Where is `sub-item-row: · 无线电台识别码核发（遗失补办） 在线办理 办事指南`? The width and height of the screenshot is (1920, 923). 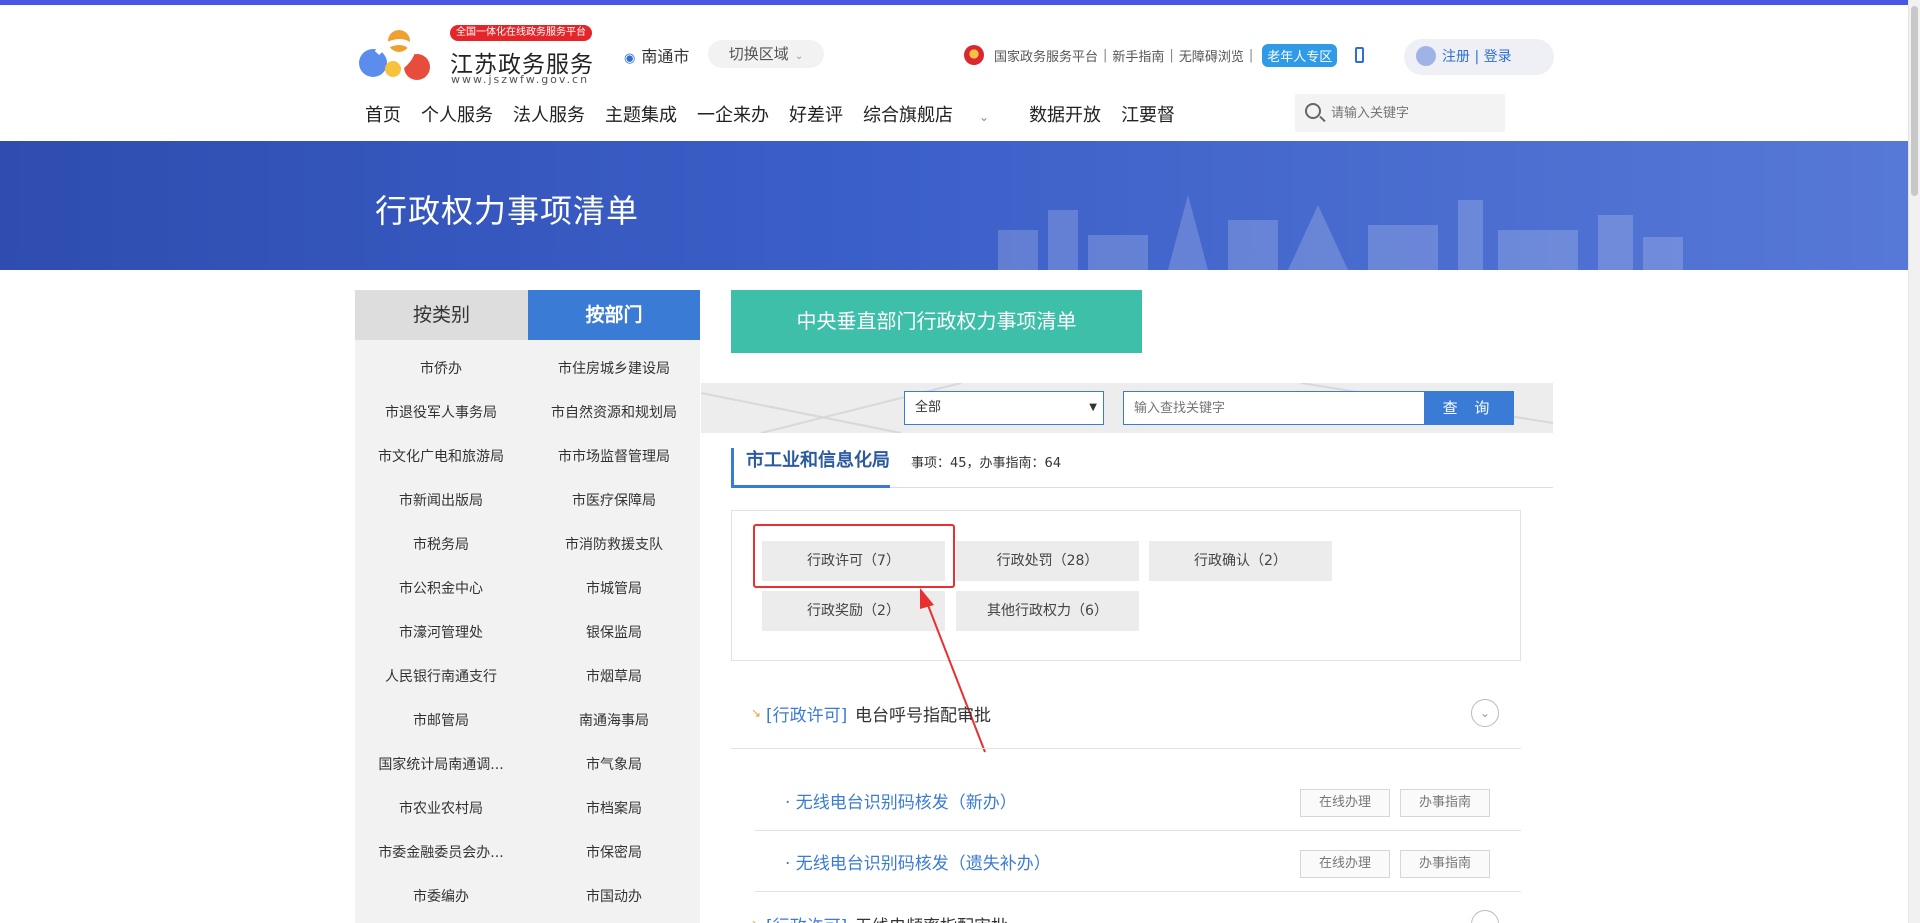 sub-item-row: · 无线电台识别码核发（遗失补办） 在线办理 办事指南 is located at coordinates (1138, 861).